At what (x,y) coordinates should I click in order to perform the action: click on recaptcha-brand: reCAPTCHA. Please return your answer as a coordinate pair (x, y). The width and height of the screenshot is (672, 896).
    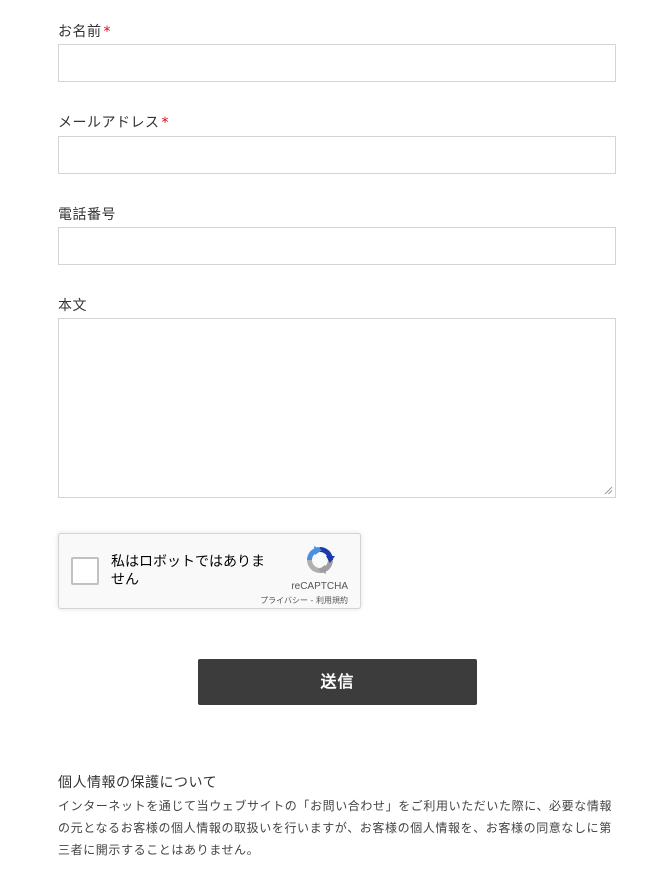
    Looking at the image, I should click on (319, 586).